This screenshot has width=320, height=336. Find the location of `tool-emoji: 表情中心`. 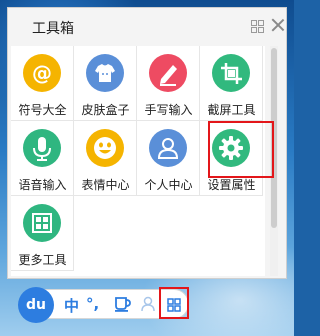

tool-emoji: 表情中心 is located at coordinates (105, 158).